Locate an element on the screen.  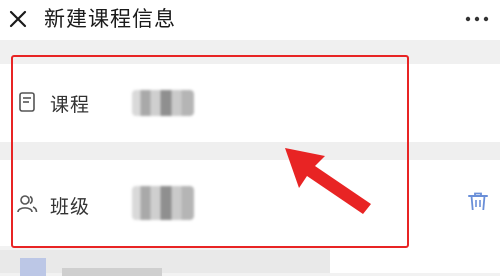
top-bar: 新建课程信息 is located at coordinates (250, 20).